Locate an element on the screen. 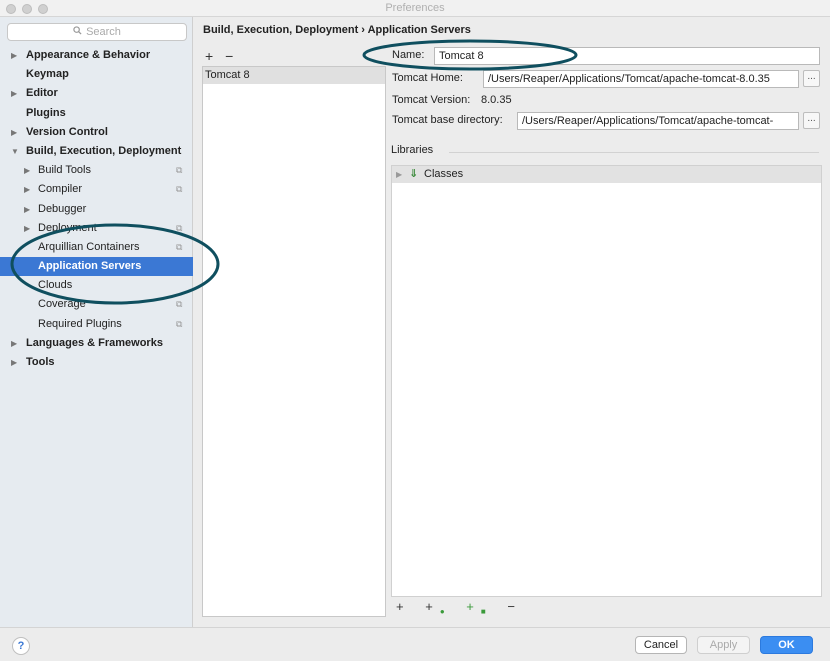 The image size is (830, 661). sidebar-item-keymap: Keymap is located at coordinates (96, 74).